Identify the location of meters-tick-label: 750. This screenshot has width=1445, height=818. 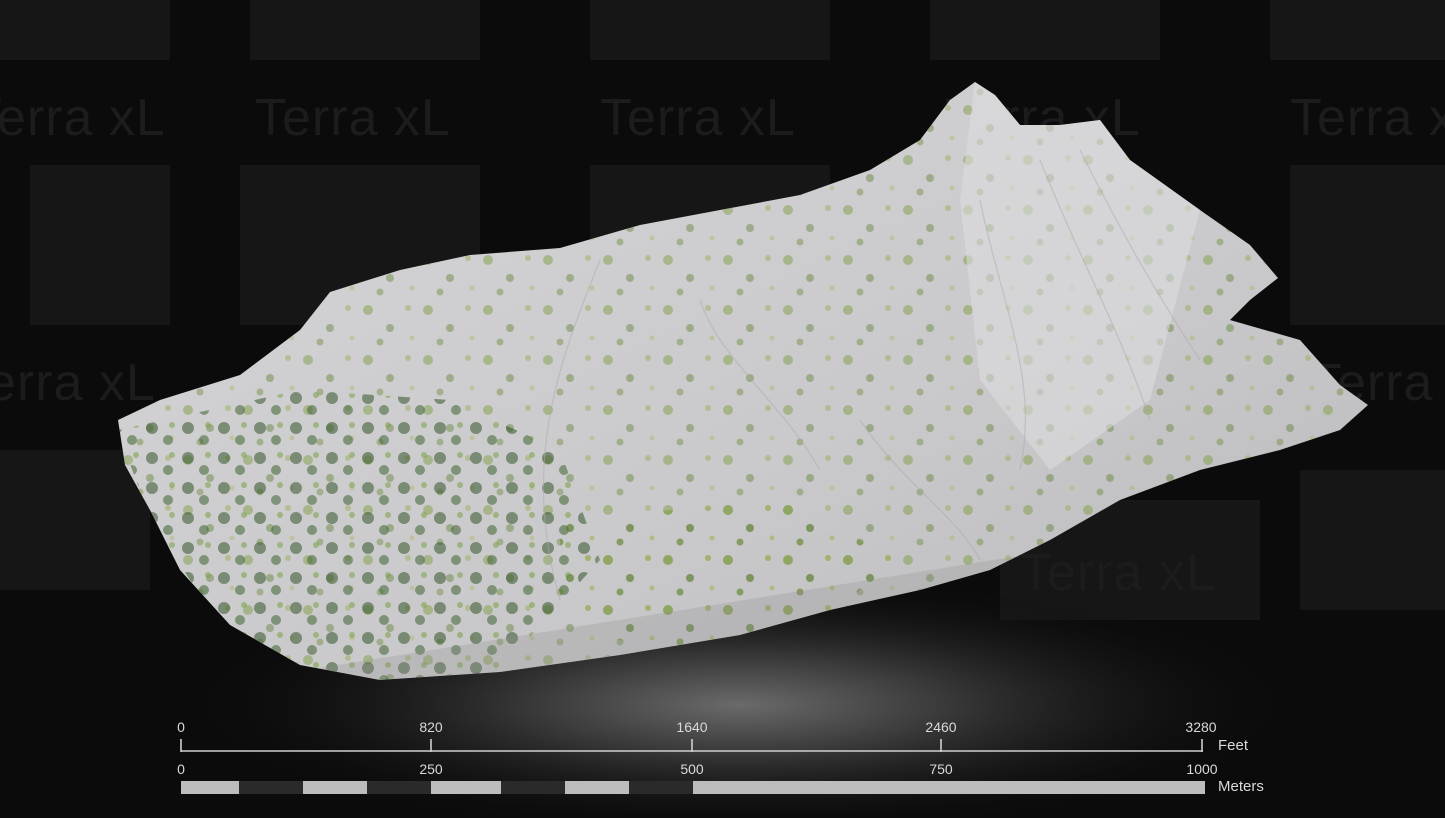
(941, 769).